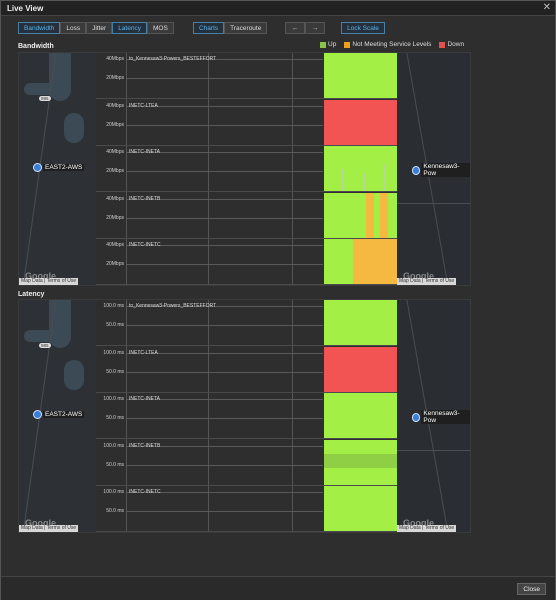  I want to click on tab-charts: Charts, so click(209, 28).